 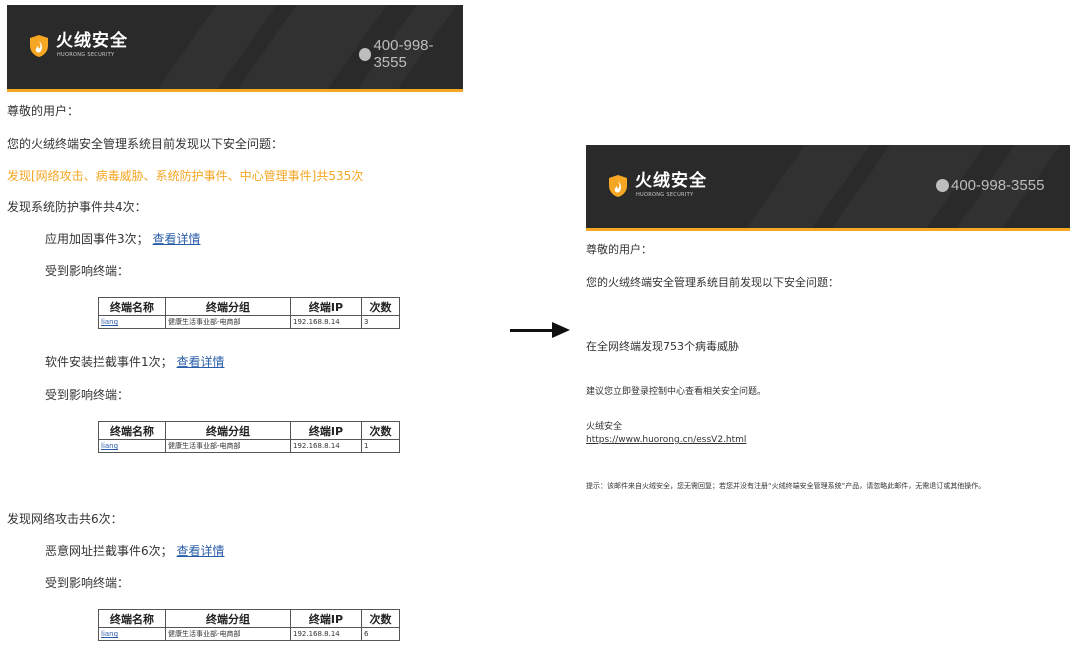 What do you see at coordinates (109, 362) in the screenshot?
I see `event-label: 软件安装拦截事件1次；` at bounding box center [109, 362].